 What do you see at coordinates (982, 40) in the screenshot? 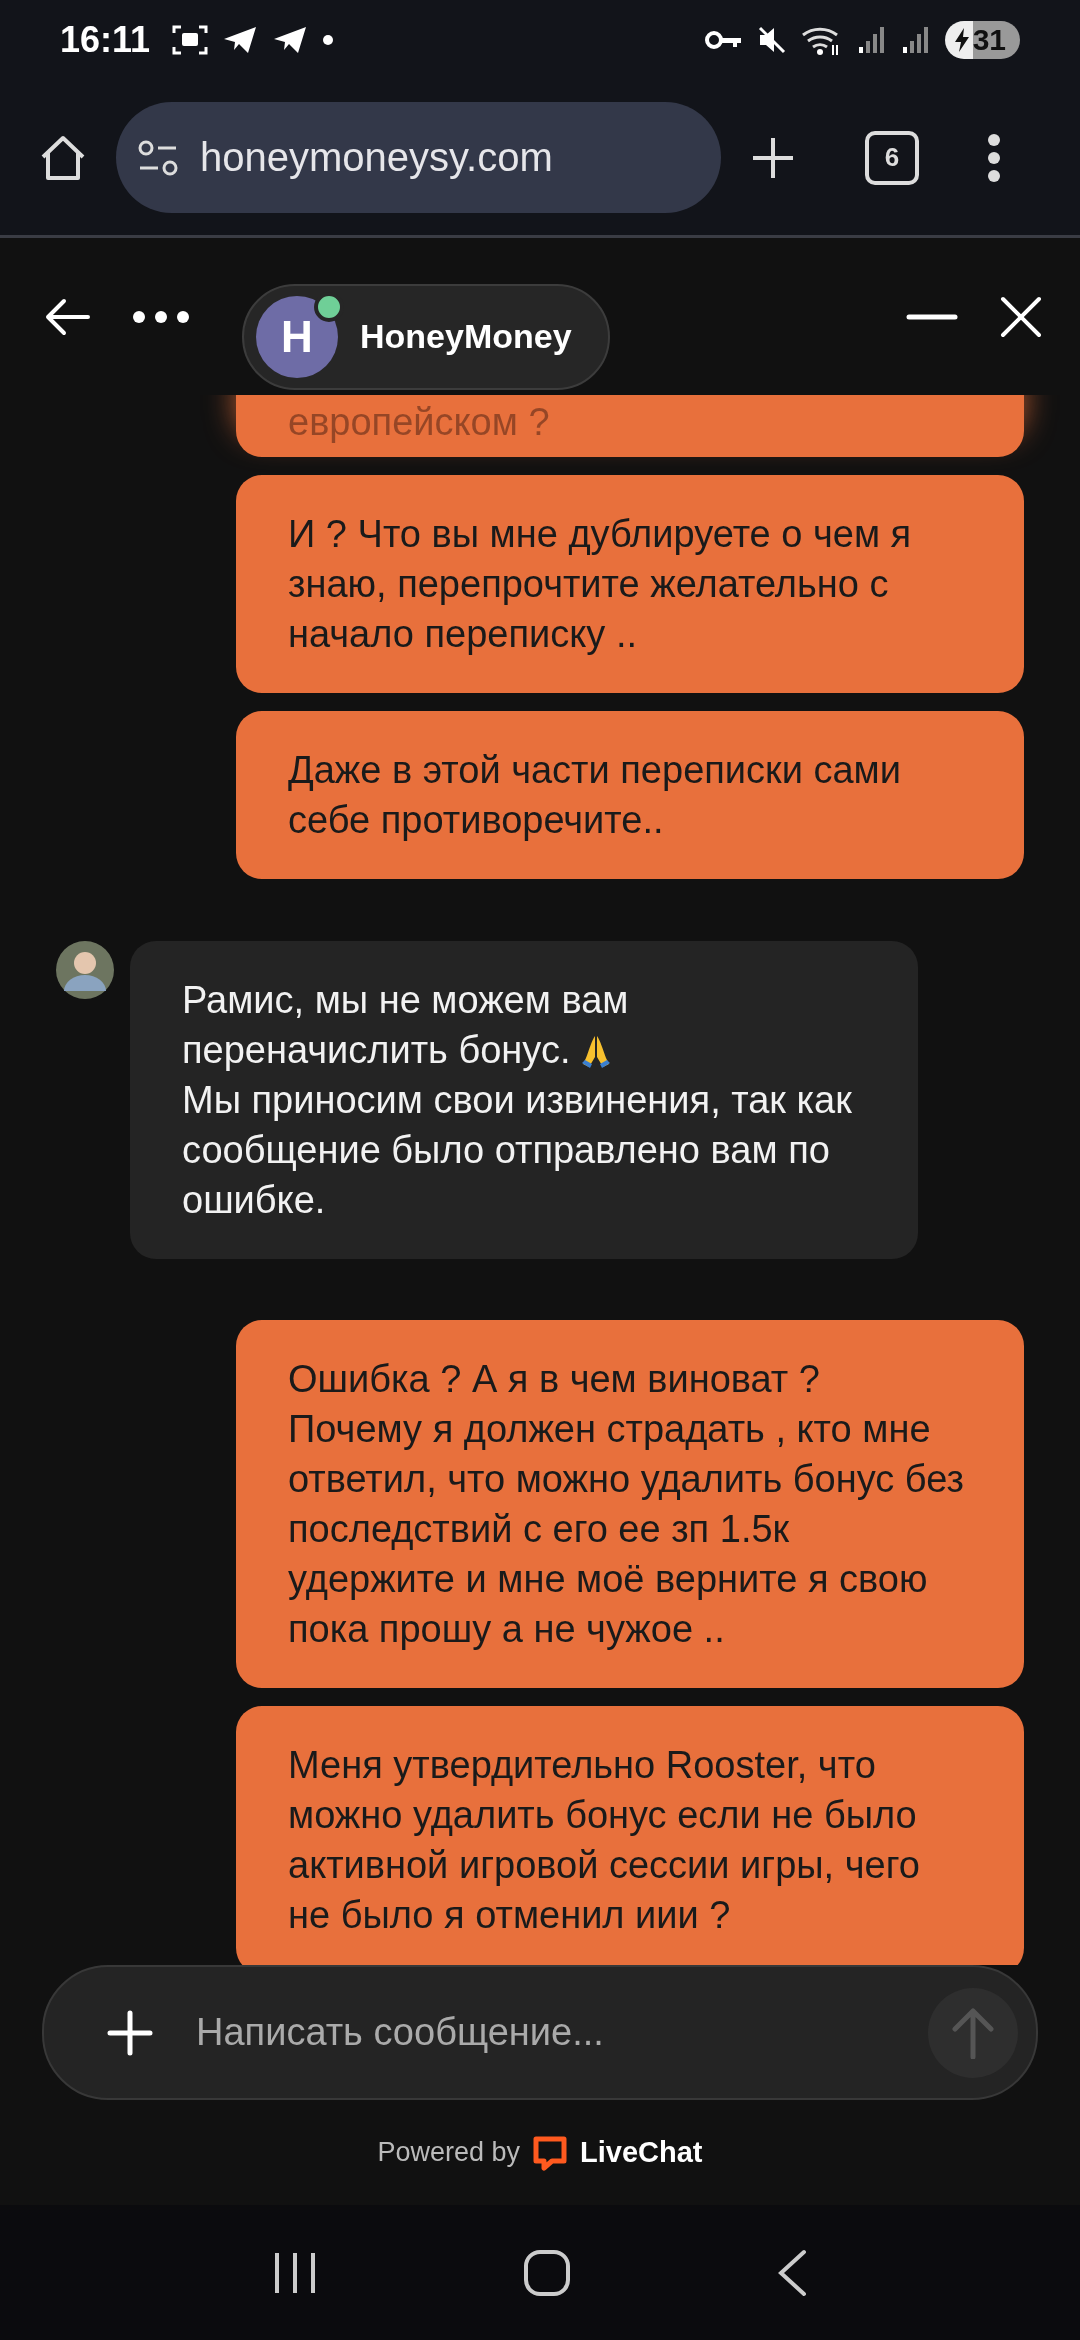
I see `battery-indicator: 31` at bounding box center [982, 40].